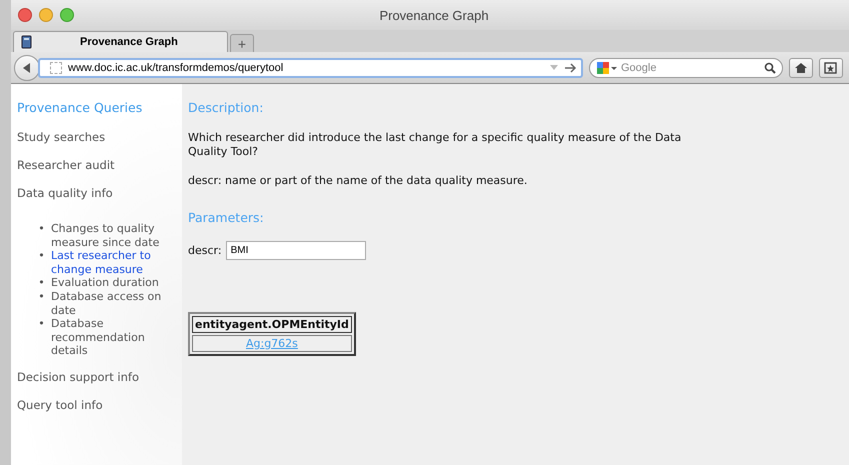 The width and height of the screenshot is (849, 465). I want to click on site-icon, so click(56, 68).